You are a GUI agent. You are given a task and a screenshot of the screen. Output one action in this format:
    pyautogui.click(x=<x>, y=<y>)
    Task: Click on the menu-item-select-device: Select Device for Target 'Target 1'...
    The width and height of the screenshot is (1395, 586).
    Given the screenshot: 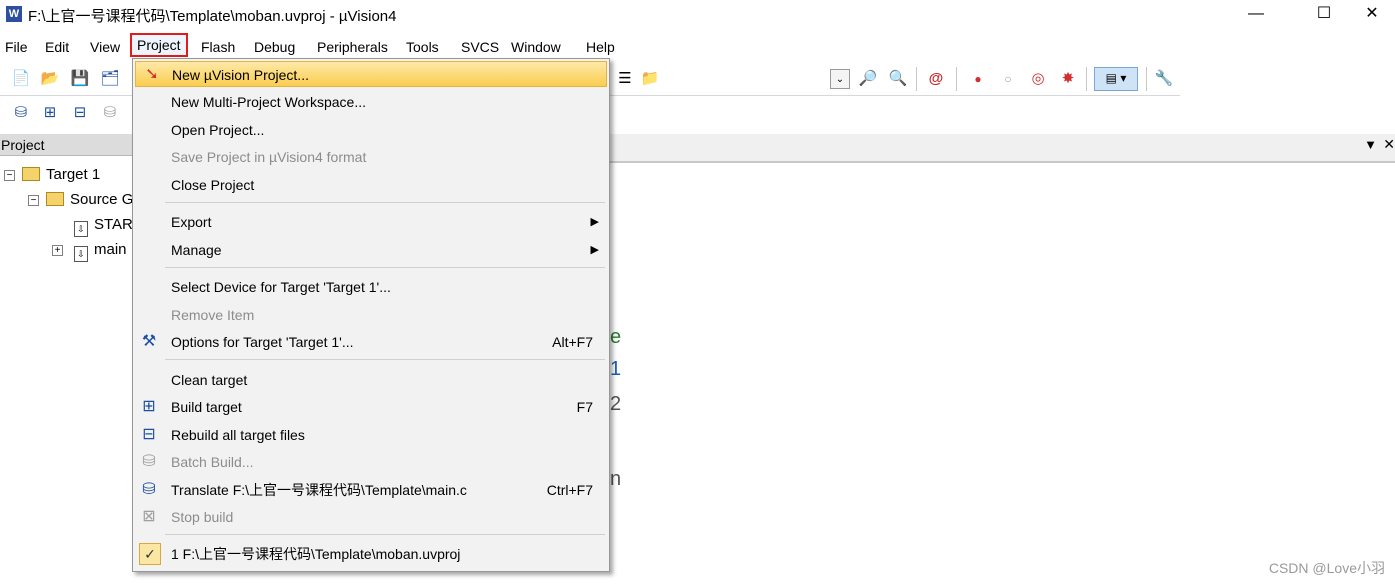 What is the action you would take?
    pyautogui.click(x=371, y=287)
    